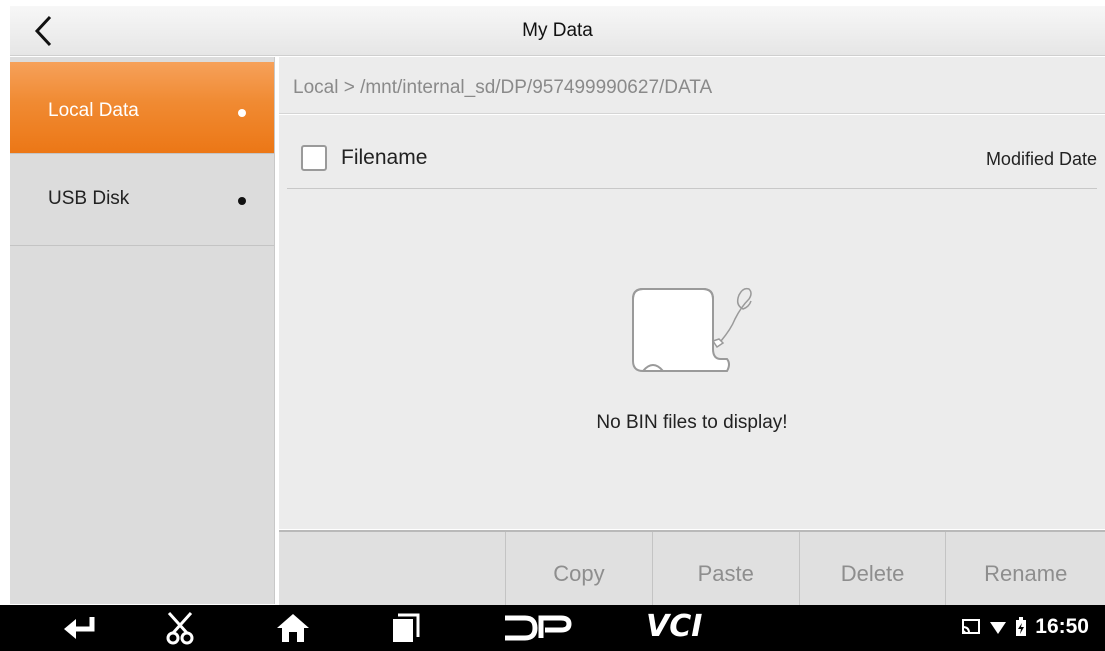  What do you see at coordinates (692, 329) in the screenshot?
I see `empty-document-icon` at bounding box center [692, 329].